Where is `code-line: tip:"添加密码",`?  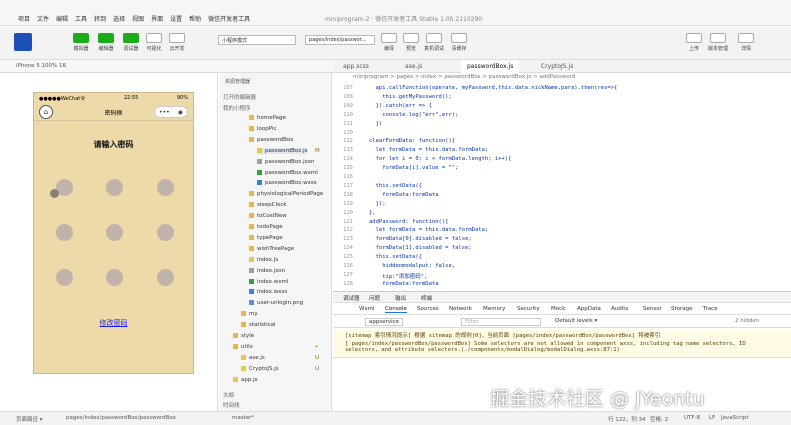 code-line: tip:"添加密码", is located at coordinates (398, 276).